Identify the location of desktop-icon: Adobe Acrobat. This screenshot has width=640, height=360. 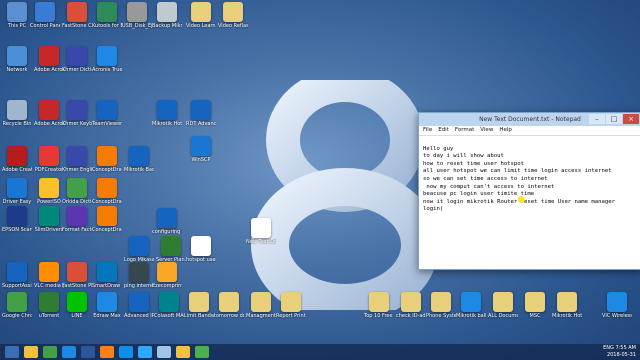
(49, 113).